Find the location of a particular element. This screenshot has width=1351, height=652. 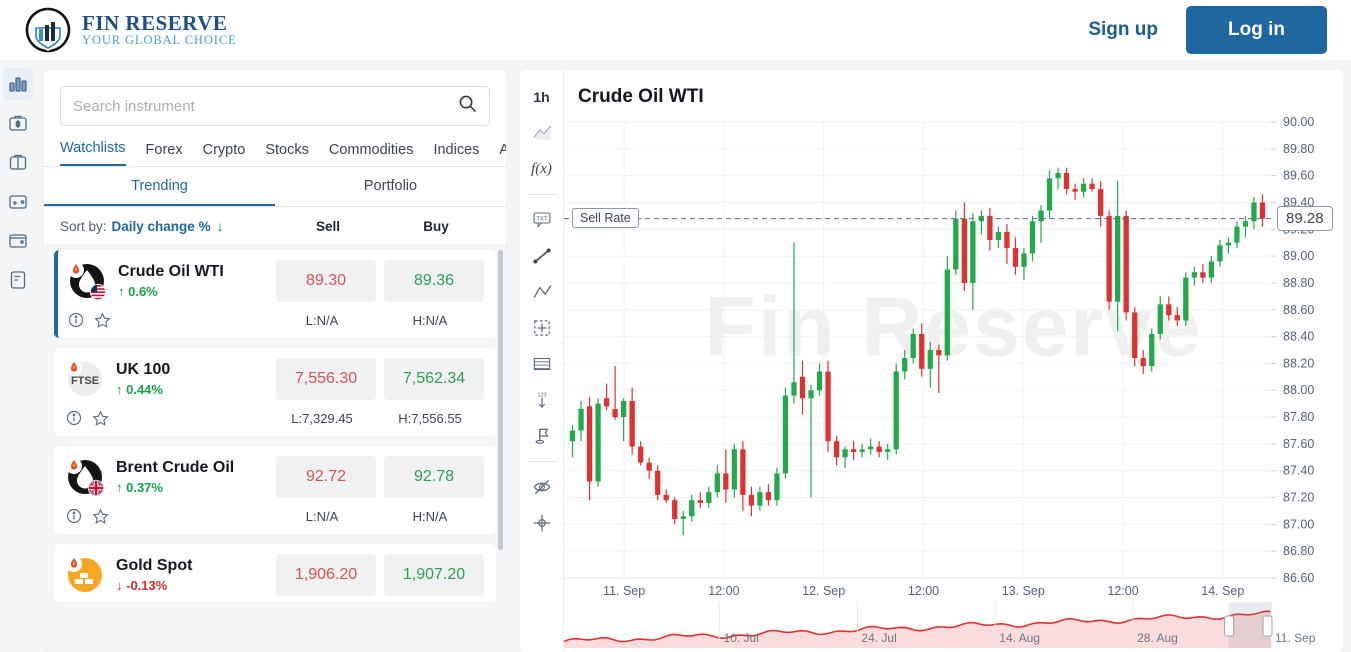

timeframe-label: 1h is located at coordinates (541, 97).